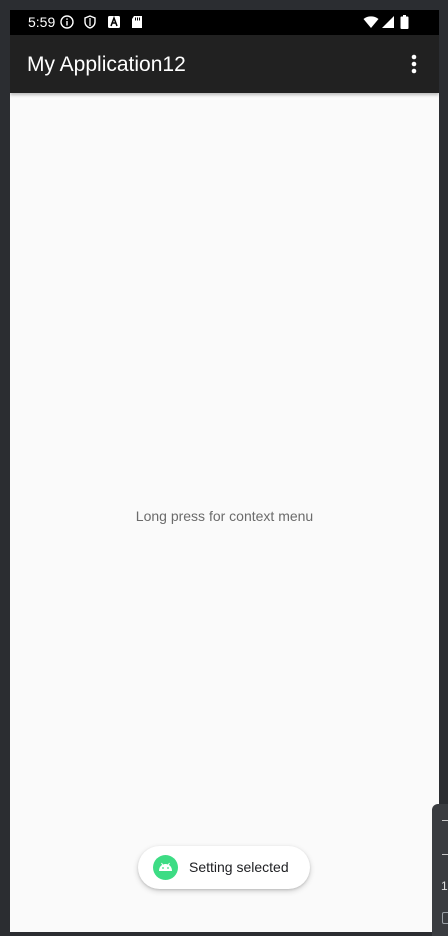  I want to click on status-bar: 5:59, so click(224, 22).